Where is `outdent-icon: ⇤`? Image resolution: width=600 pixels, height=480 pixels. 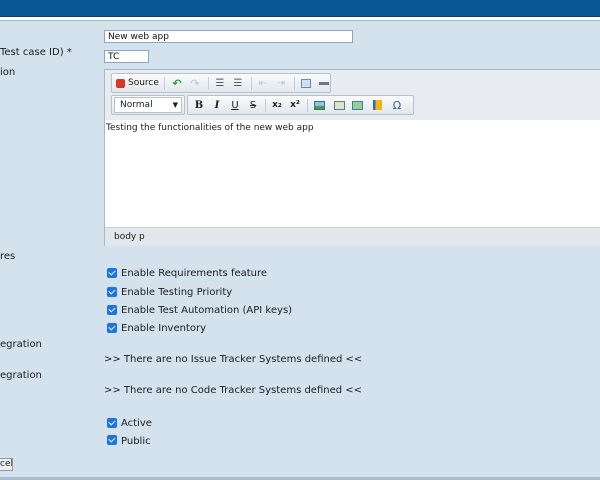 outdent-icon: ⇤ is located at coordinates (263, 83).